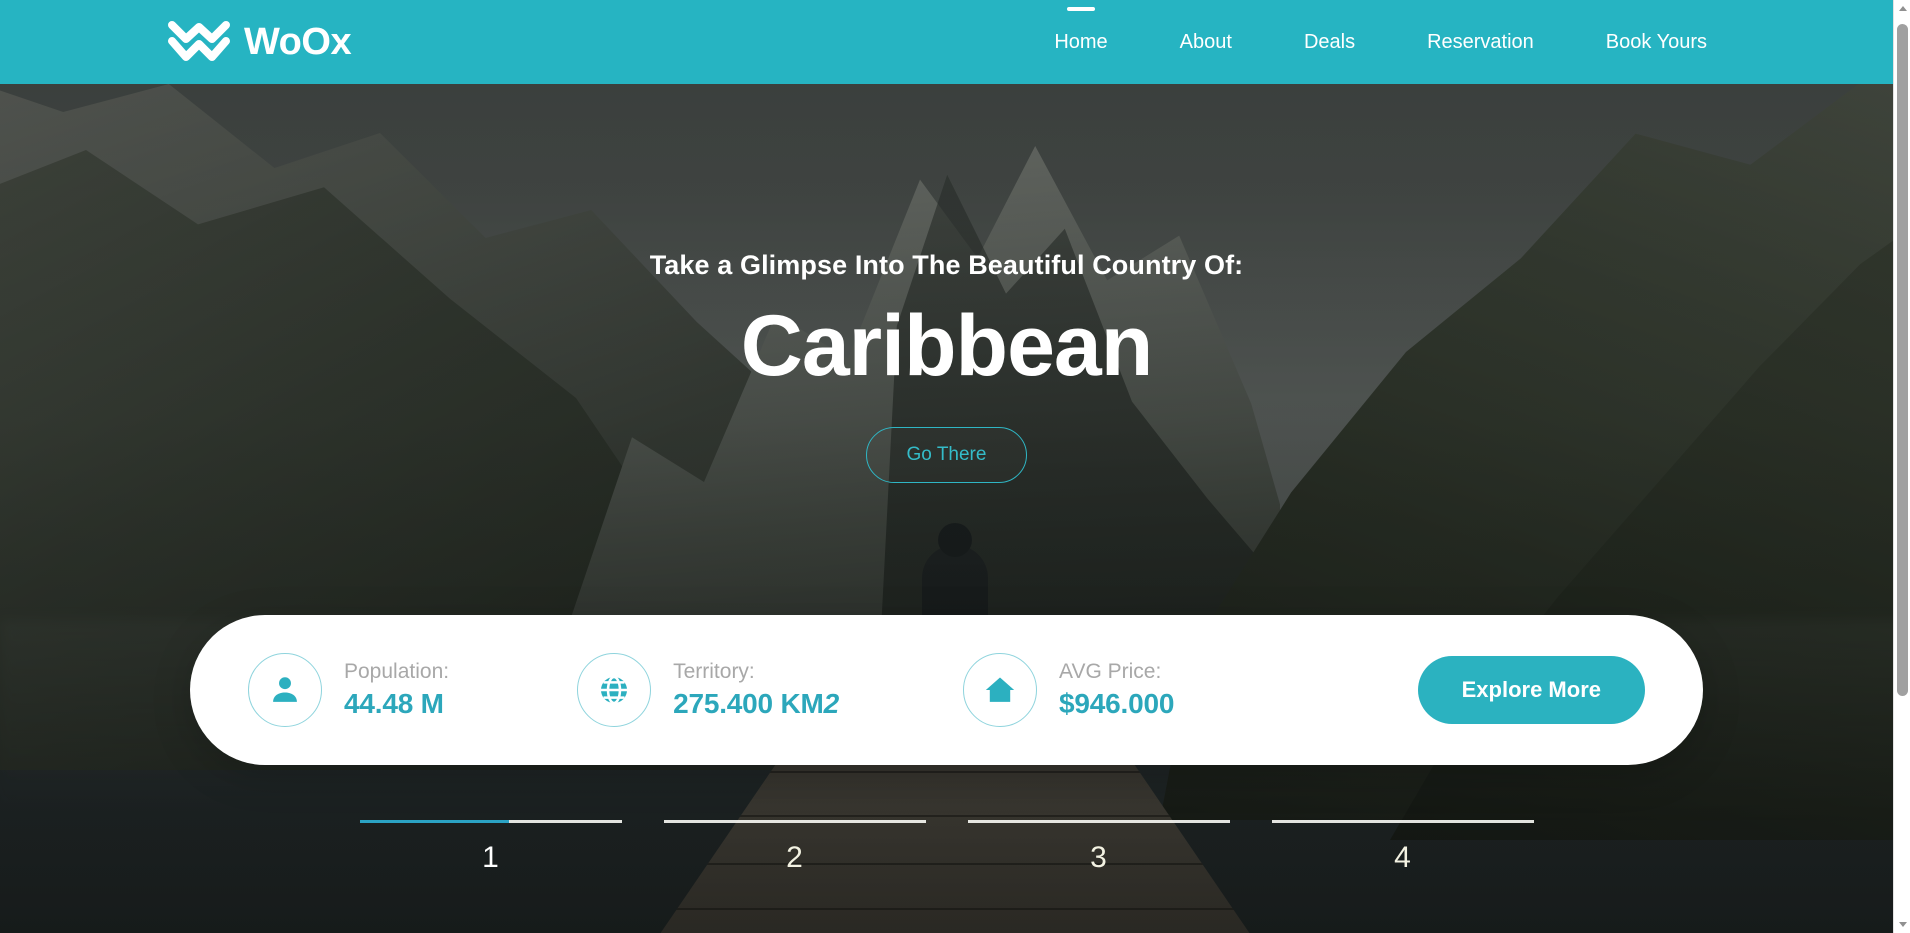  What do you see at coordinates (1110, 671) in the screenshot?
I see `stat-label-avg-price: AVG Price:` at bounding box center [1110, 671].